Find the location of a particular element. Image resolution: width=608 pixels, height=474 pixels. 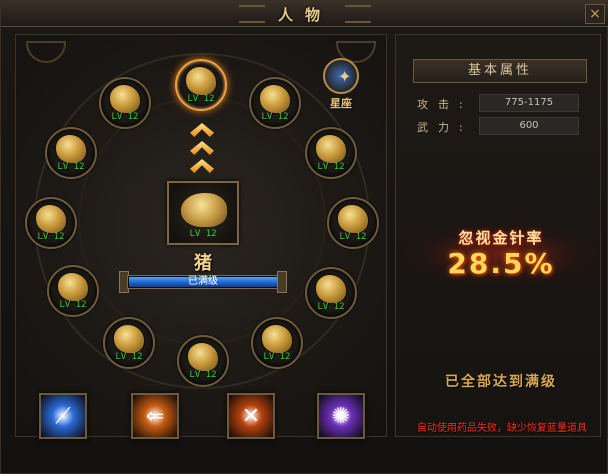

rabbit-icon is located at coordinates (353, 219).